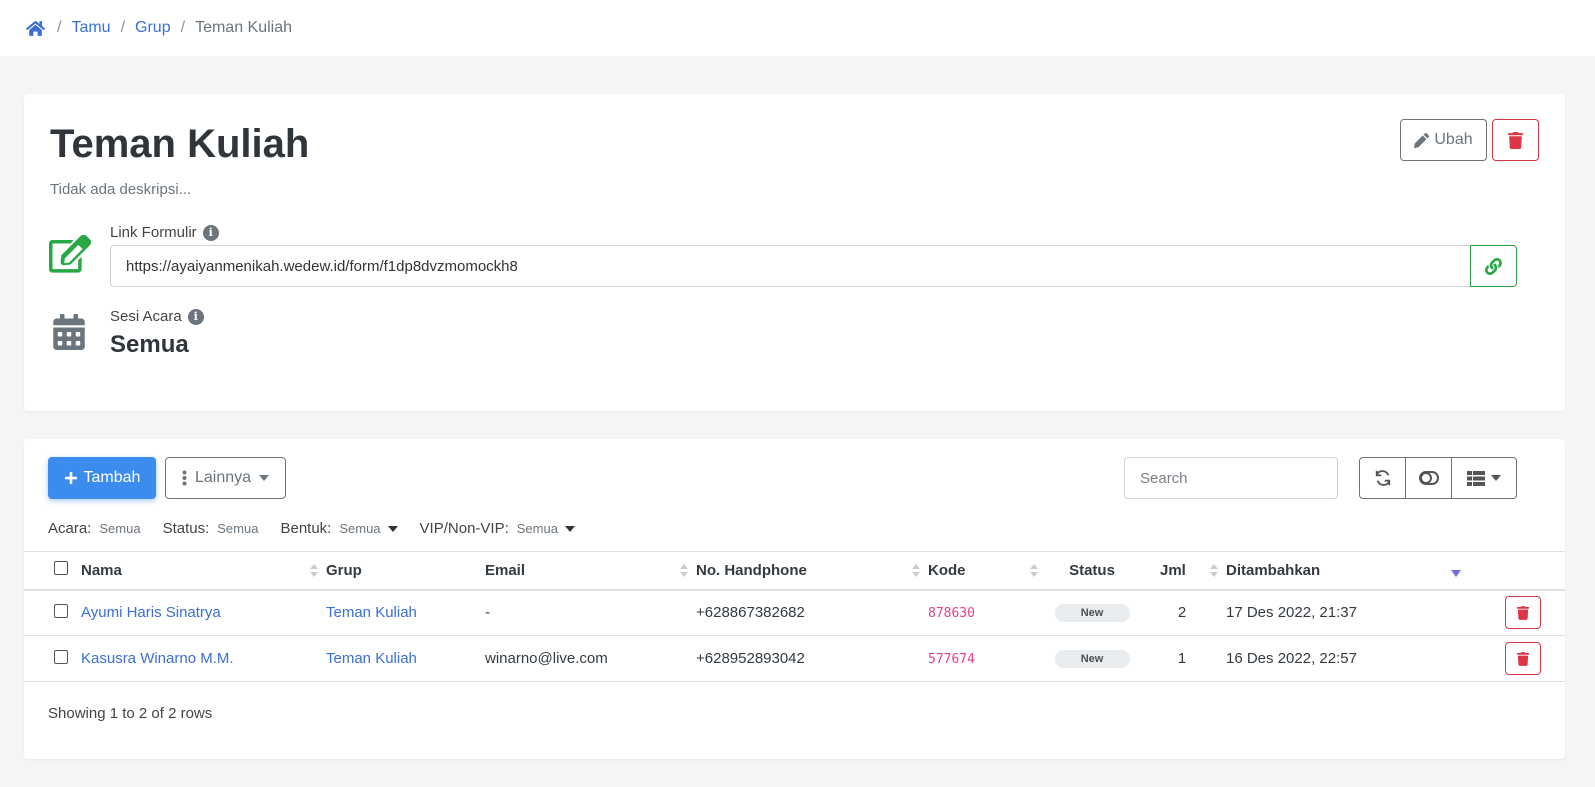 The width and height of the screenshot is (1595, 787). Describe the element at coordinates (1182, 658) in the screenshot. I see `cell-jml: 1` at that location.